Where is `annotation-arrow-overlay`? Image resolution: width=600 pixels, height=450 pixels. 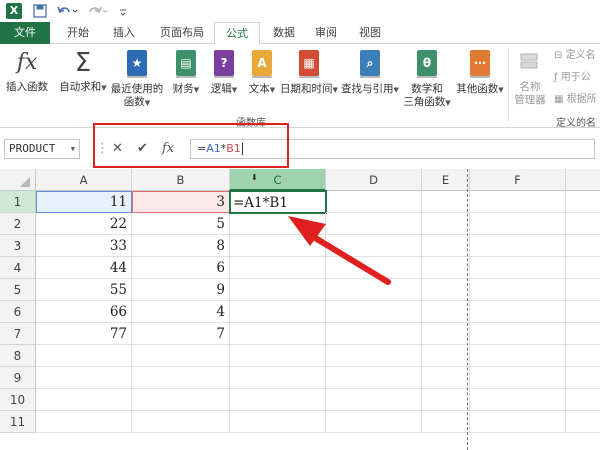 annotation-arrow-overlay is located at coordinates (339, 250).